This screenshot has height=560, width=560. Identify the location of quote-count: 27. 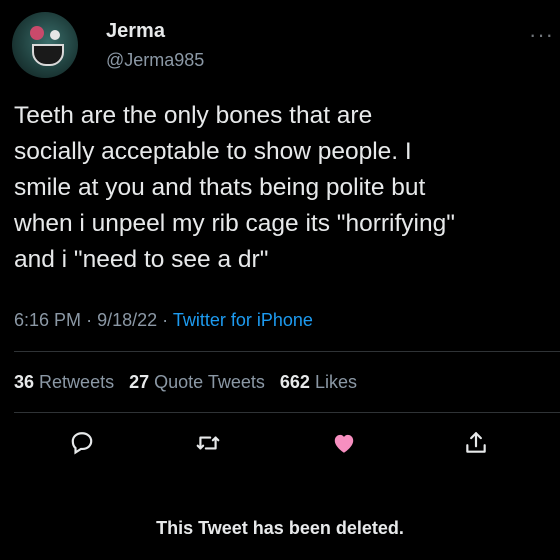
(139, 382).